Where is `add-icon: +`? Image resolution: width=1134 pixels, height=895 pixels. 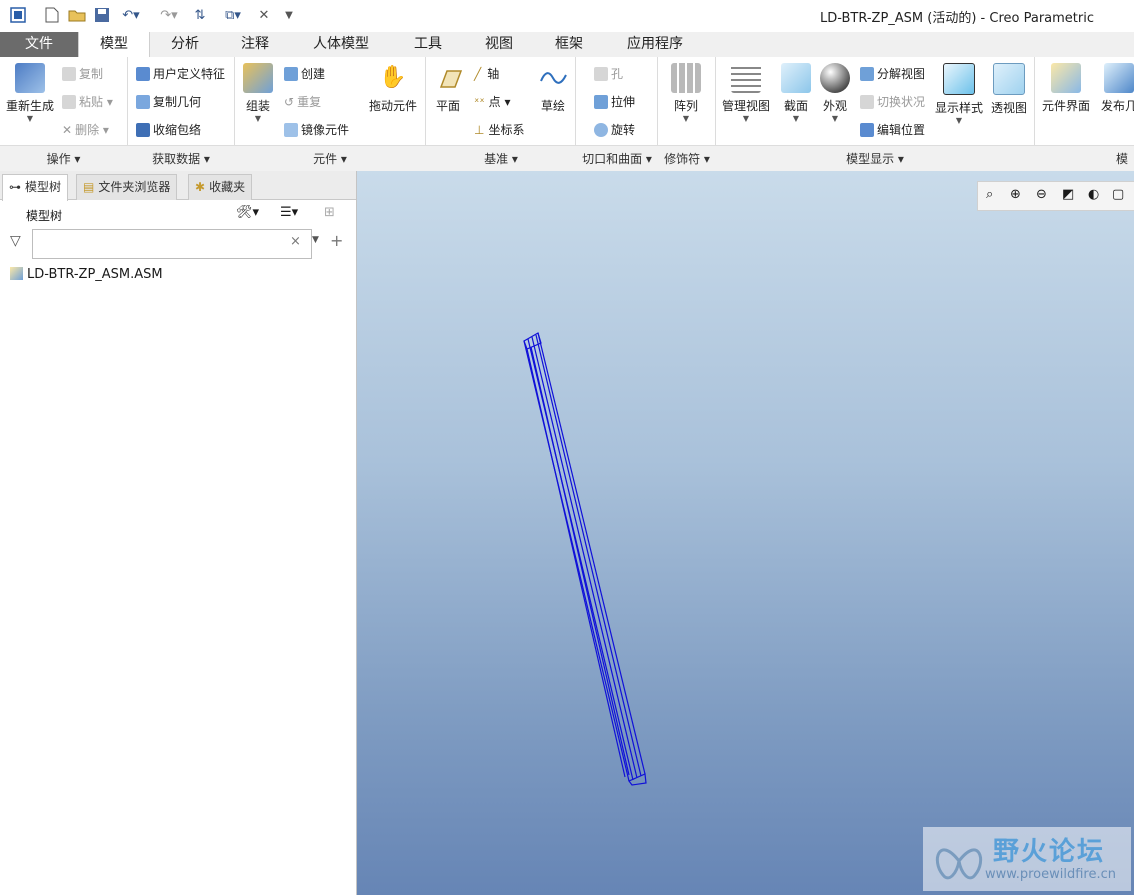
add-icon: + is located at coordinates (336, 240).